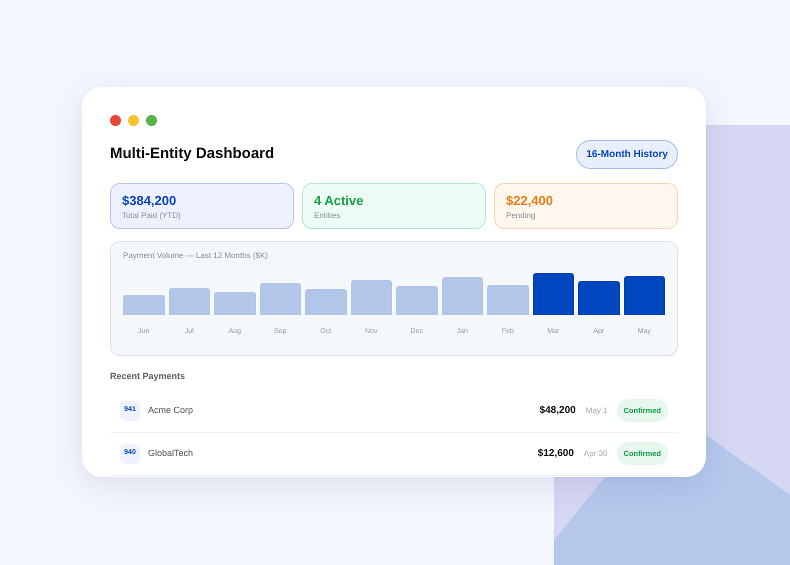 This screenshot has width=790, height=565. What do you see at coordinates (171, 410) in the screenshot?
I see `entity-name: Acme Corp` at bounding box center [171, 410].